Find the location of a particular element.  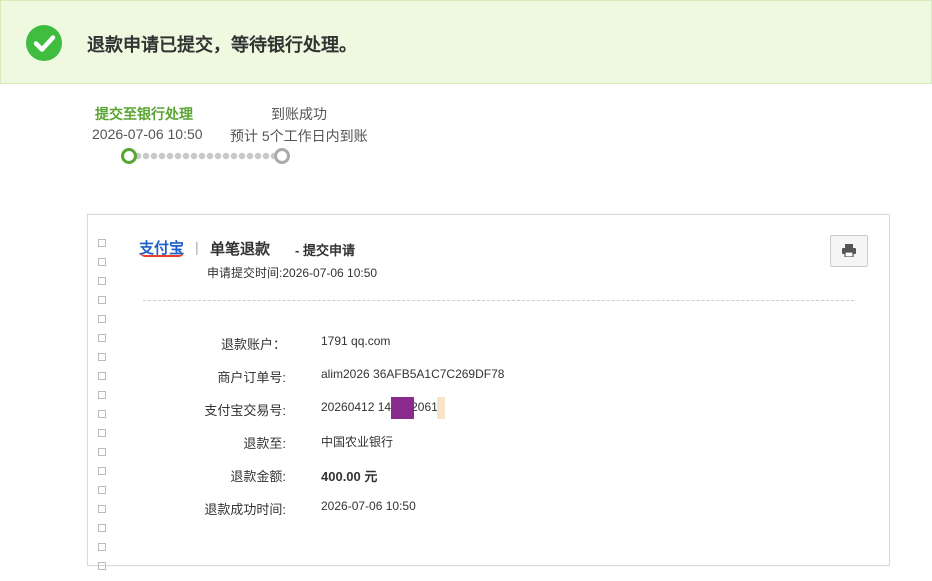

row-value: 2026-07-06 10:50 is located at coordinates (368, 506).